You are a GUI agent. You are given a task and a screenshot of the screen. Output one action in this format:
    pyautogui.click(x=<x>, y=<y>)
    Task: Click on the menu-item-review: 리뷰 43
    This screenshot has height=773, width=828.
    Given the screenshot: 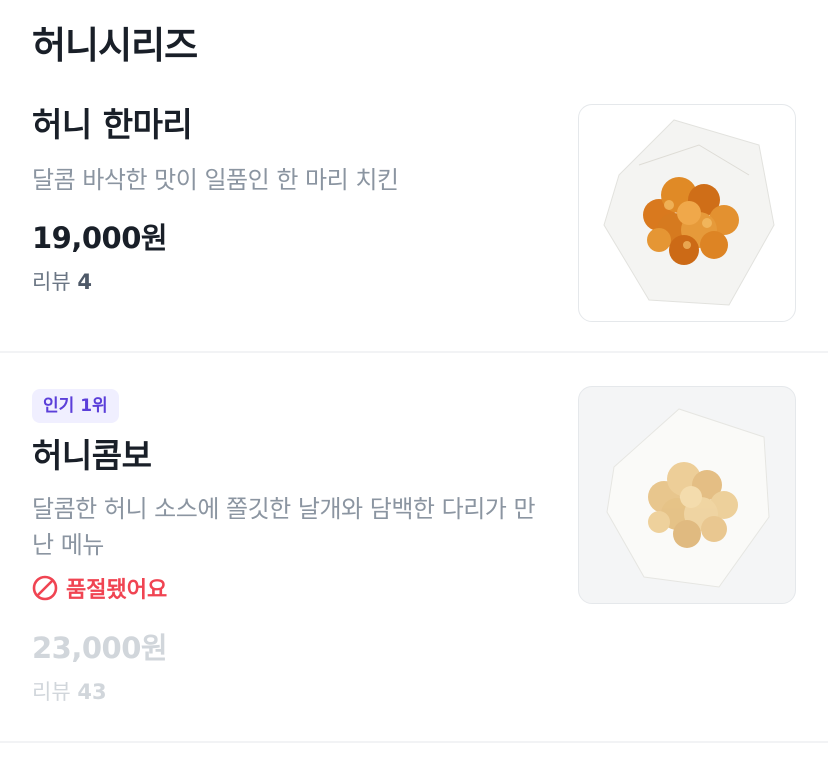 What is the action you would take?
    pyautogui.click(x=69, y=692)
    